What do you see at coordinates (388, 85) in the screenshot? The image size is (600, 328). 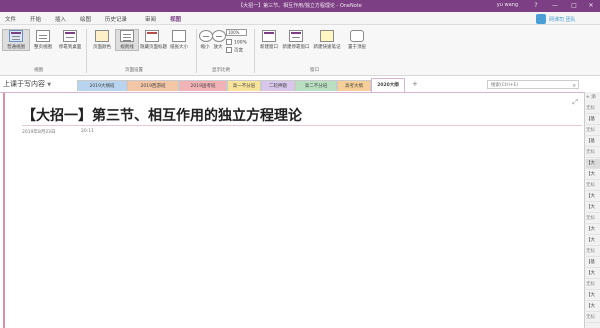 I see `section-tab-2020-dagang: 2020大纲` at bounding box center [388, 85].